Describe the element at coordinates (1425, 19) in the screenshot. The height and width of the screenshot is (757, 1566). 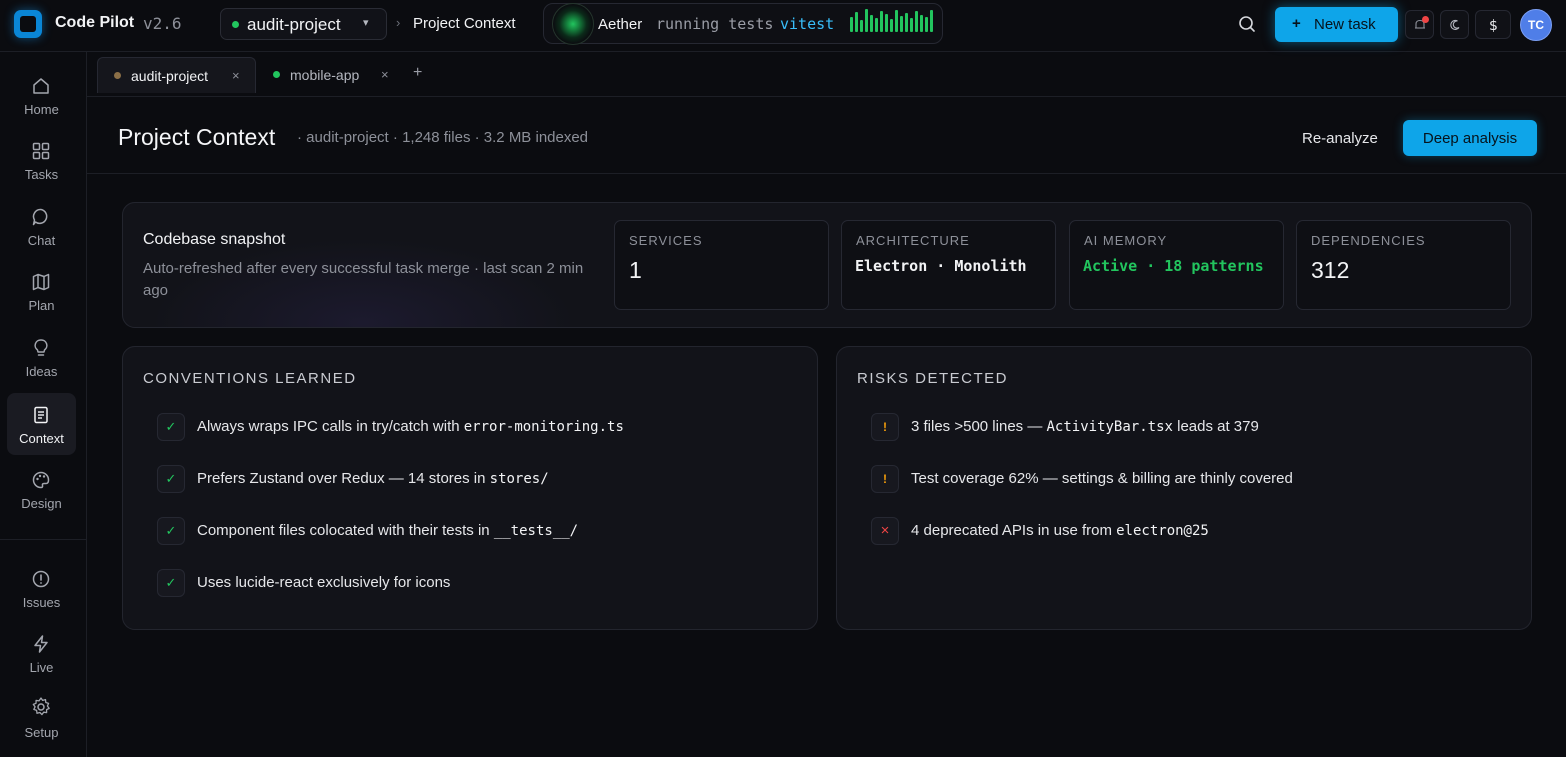
I see `notification-dot` at that location.